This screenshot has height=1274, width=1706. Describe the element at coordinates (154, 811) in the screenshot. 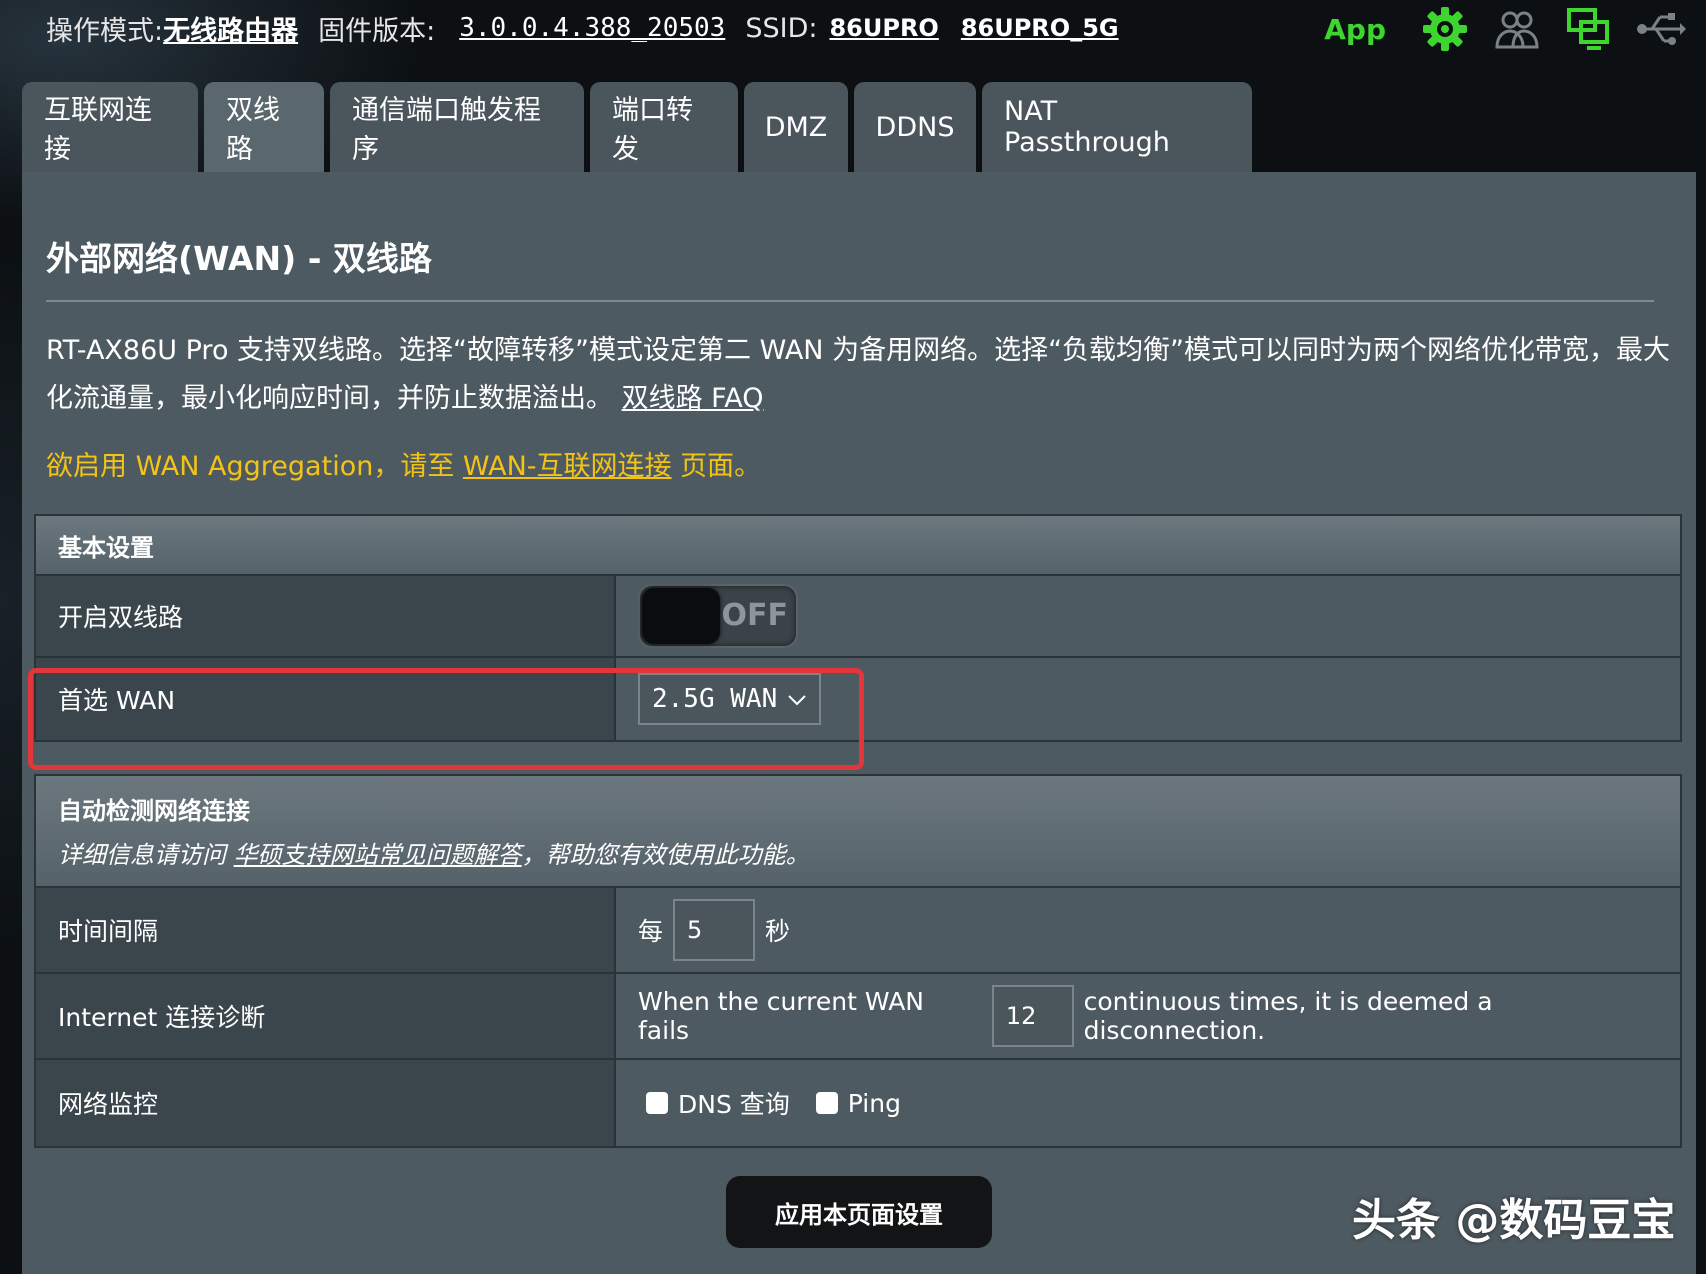

I see `auto-detect-title: 自动检测网络连接` at that location.